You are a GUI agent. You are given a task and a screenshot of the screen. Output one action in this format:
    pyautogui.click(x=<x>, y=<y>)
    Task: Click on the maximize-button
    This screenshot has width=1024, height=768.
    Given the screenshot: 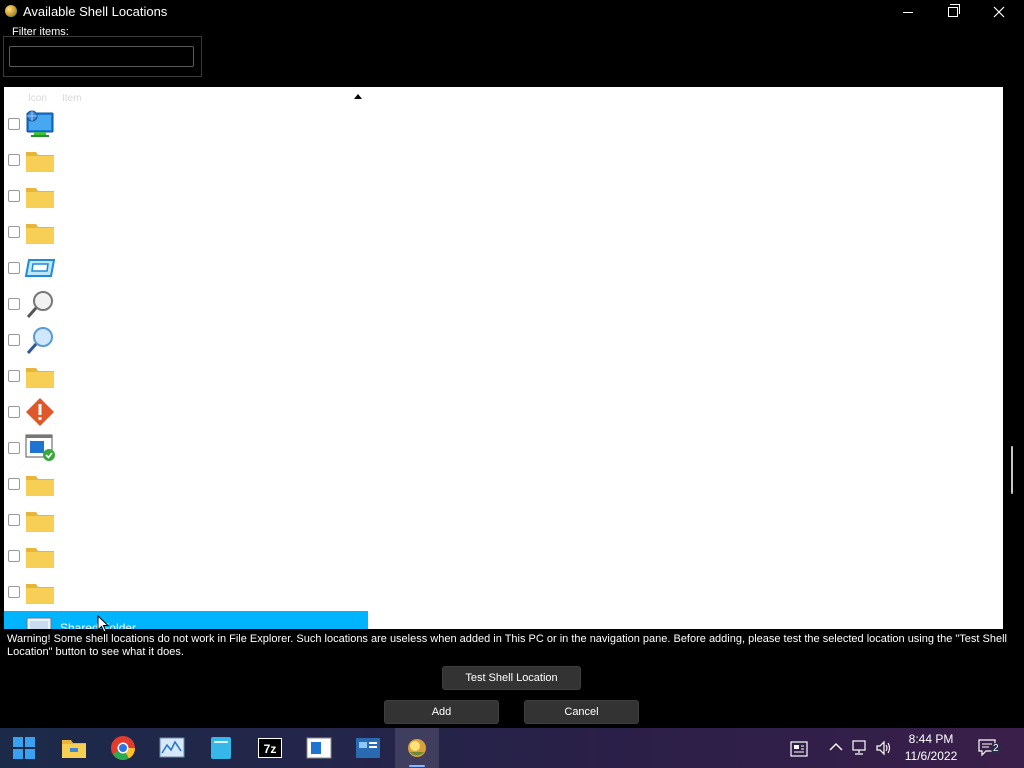 What is the action you would take?
    pyautogui.click(x=953, y=12)
    